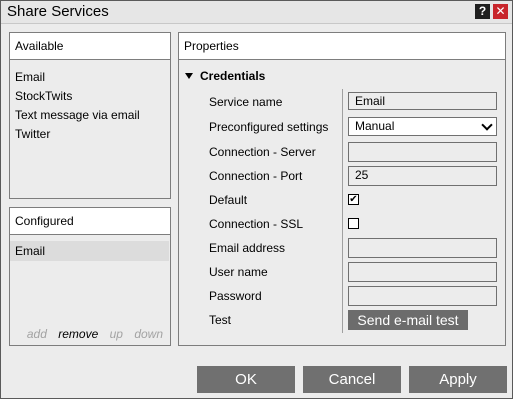 Image resolution: width=513 pixels, height=399 pixels. Describe the element at coordinates (189, 76) in the screenshot. I see `collapse-triangle-icon` at that location.